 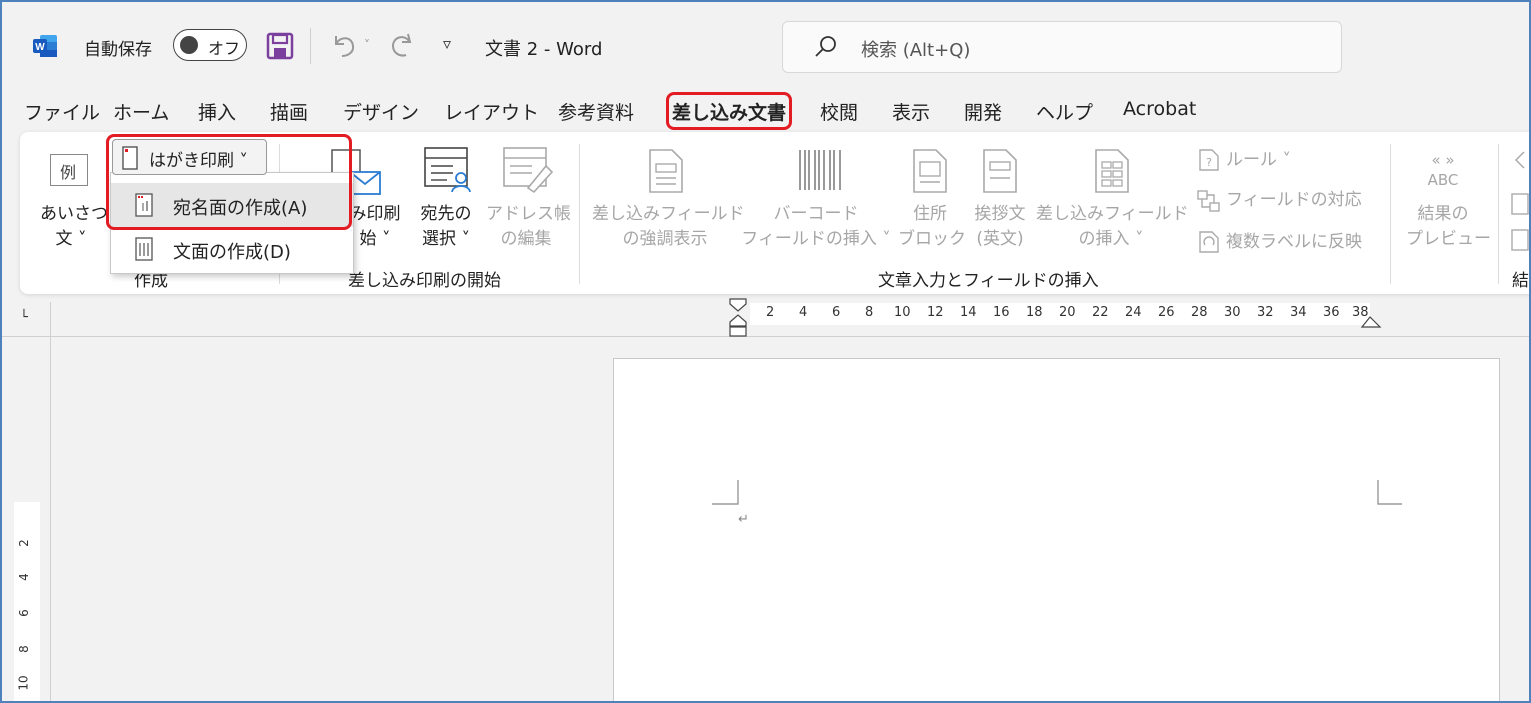 What do you see at coordinates (1034, 312) in the screenshot?
I see `ruler-number: 18` at bounding box center [1034, 312].